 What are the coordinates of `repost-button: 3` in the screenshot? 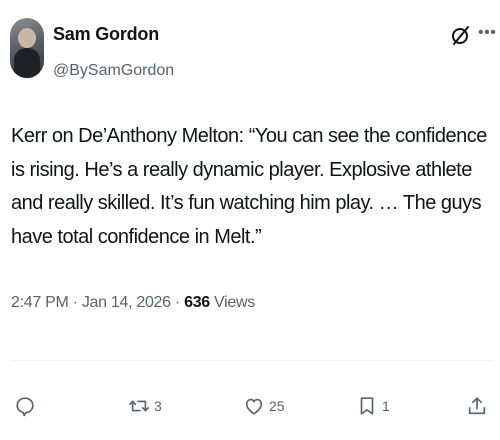 It's located at (145, 406).